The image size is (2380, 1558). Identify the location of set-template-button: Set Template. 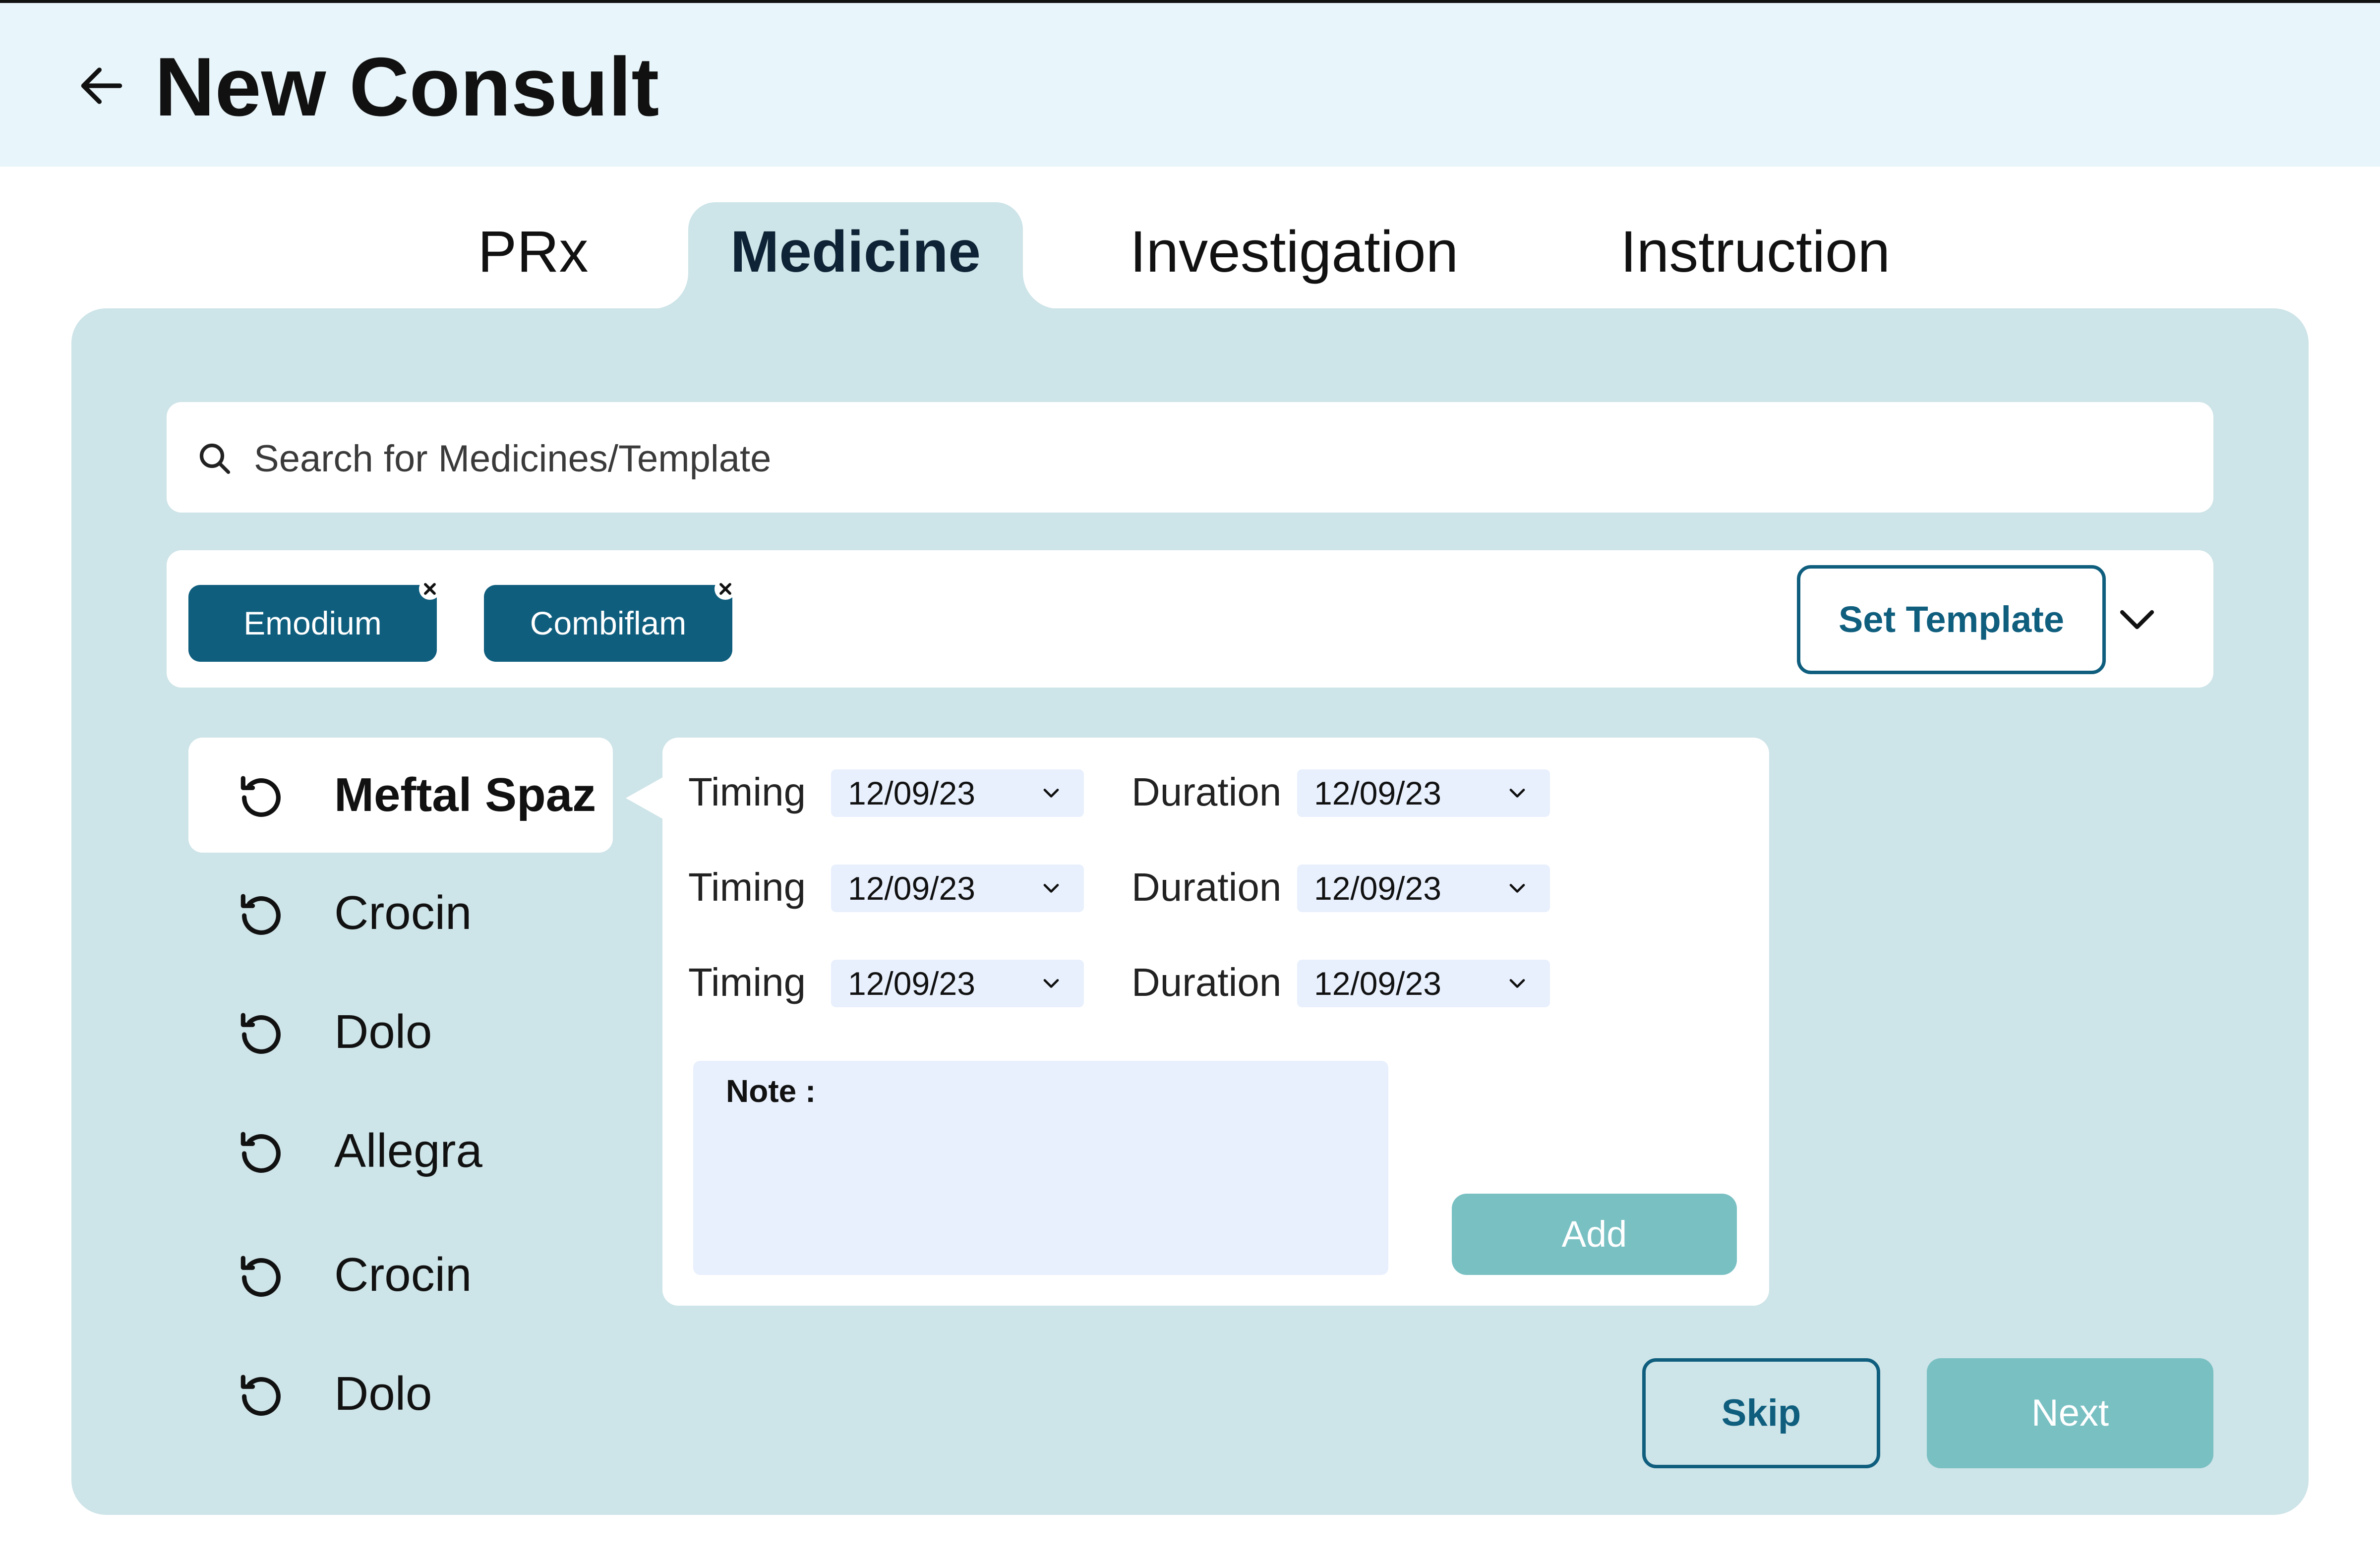
(1951, 619).